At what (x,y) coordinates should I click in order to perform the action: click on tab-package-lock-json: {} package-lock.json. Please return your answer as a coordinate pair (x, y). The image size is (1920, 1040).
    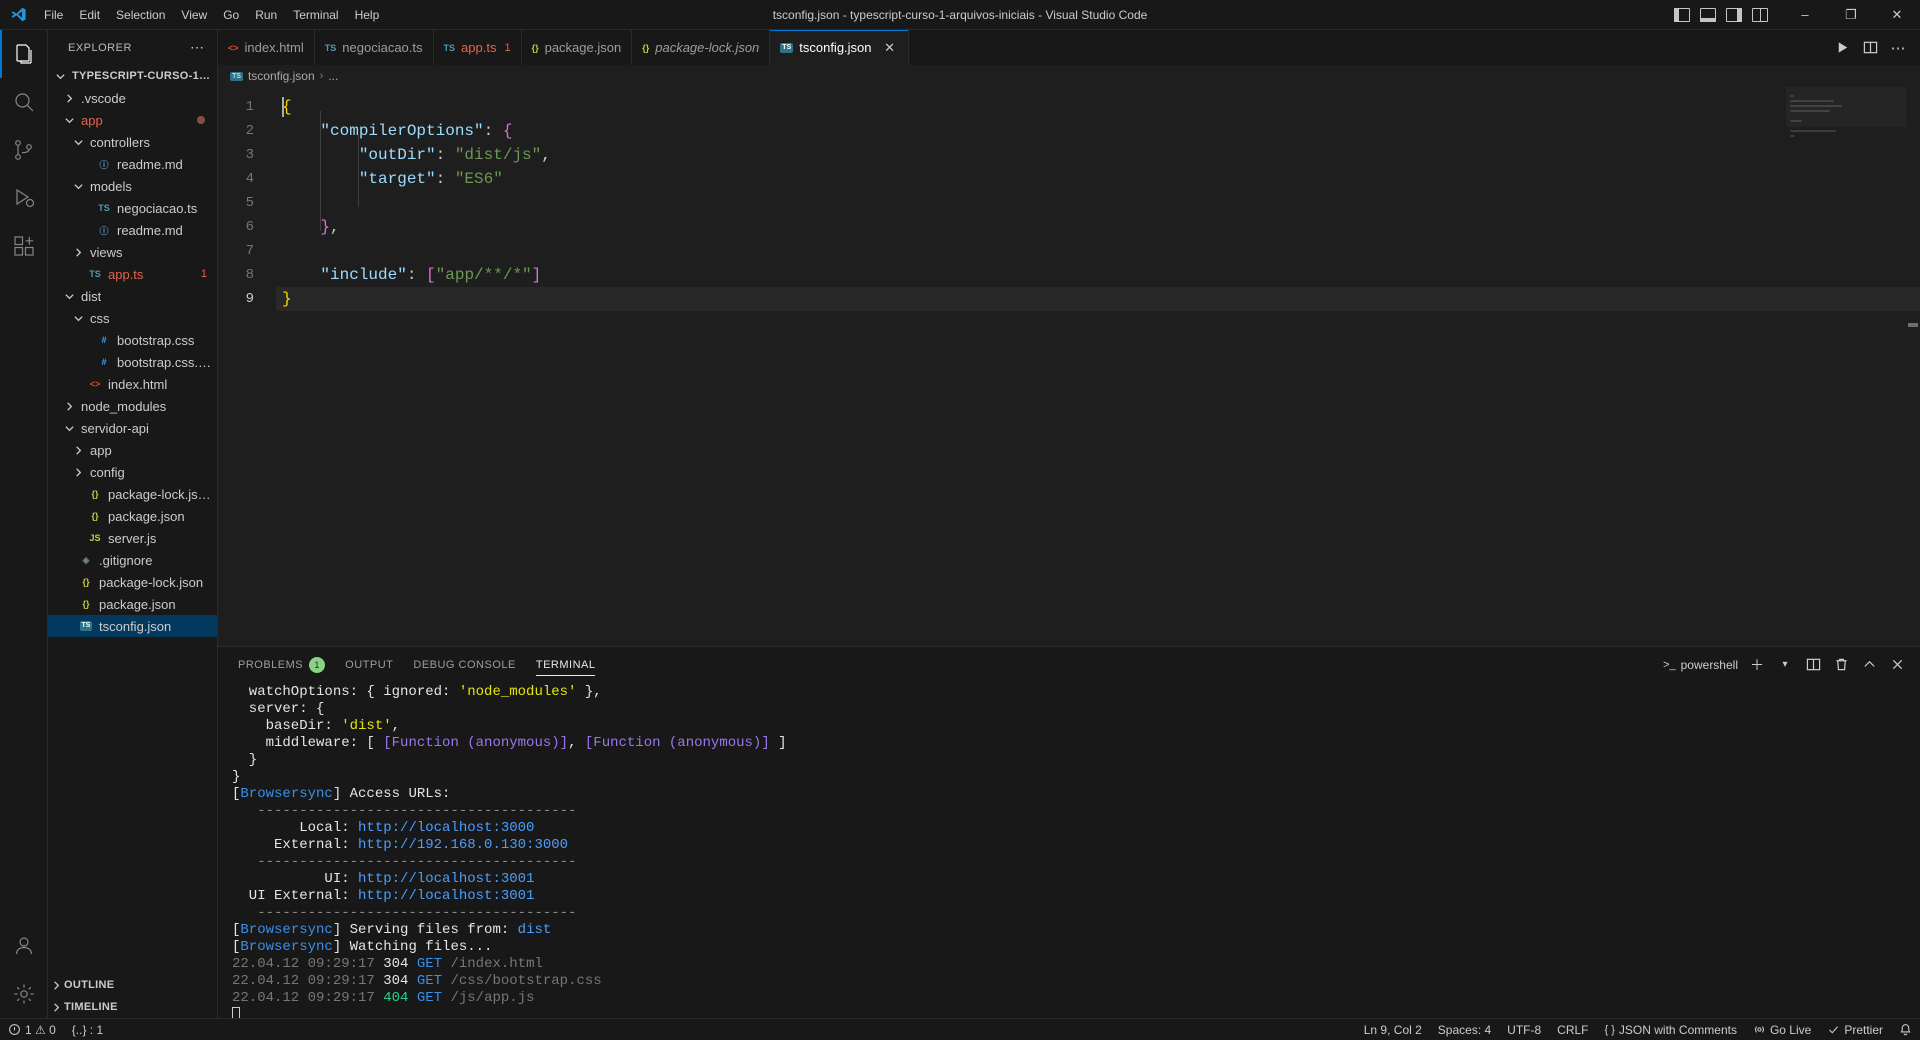
    Looking at the image, I should click on (701, 47).